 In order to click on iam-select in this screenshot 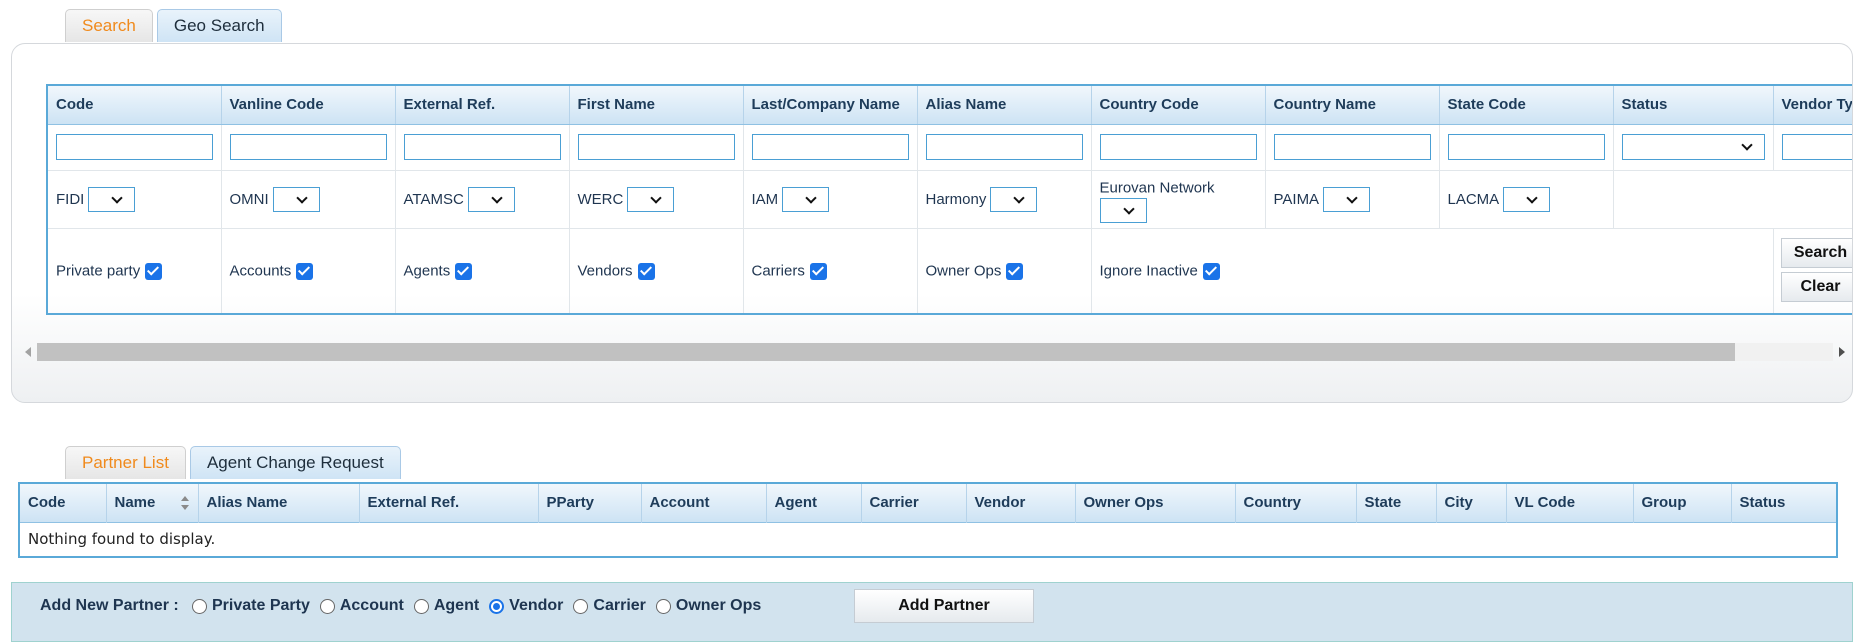, I will do `click(806, 199)`.